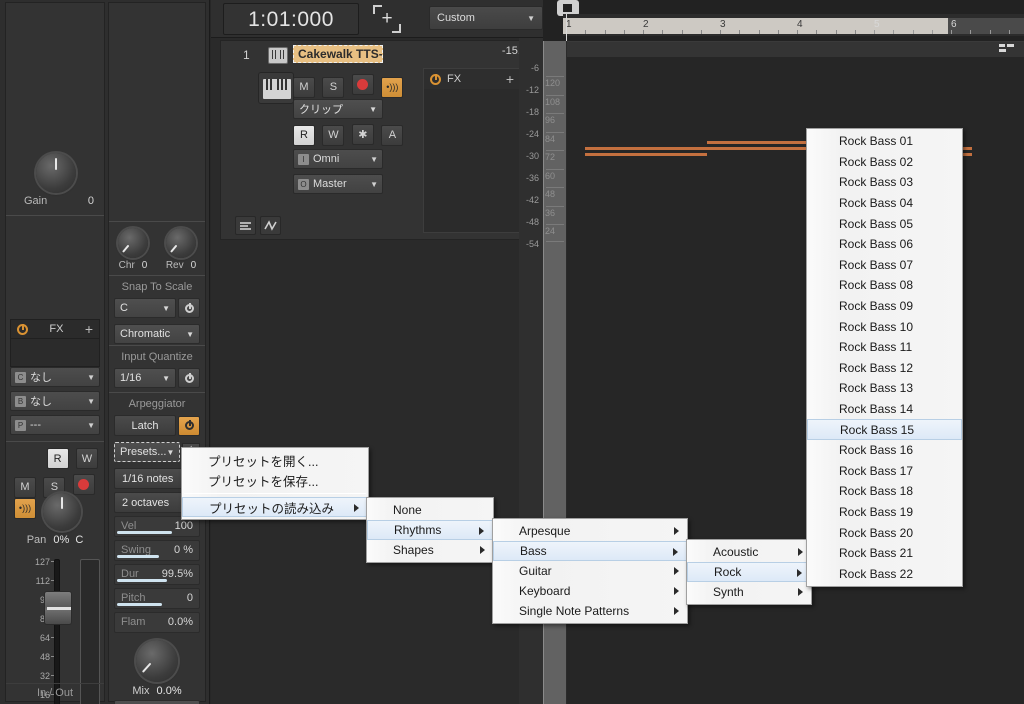  I want to click on pan-knob, so click(62, 512).